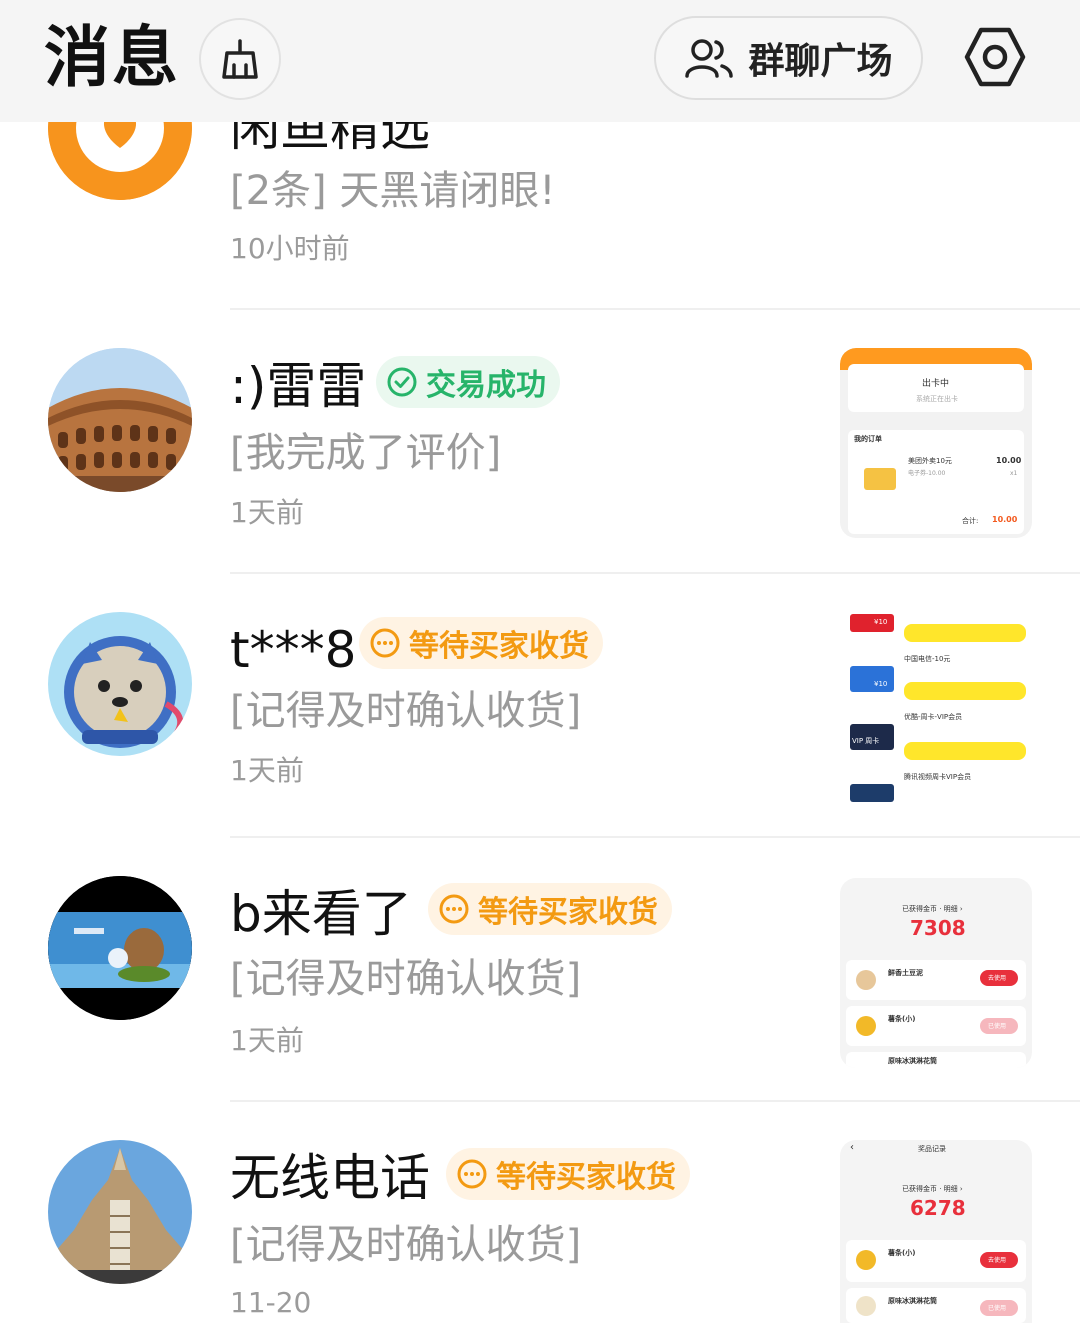 Image resolution: width=1080 pixels, height=1323 pixels. What do you see at coordinates (930, 461) in the screenshot?
I see `thumb-product: 美团外卖10元` at bounding box center [930, 461].